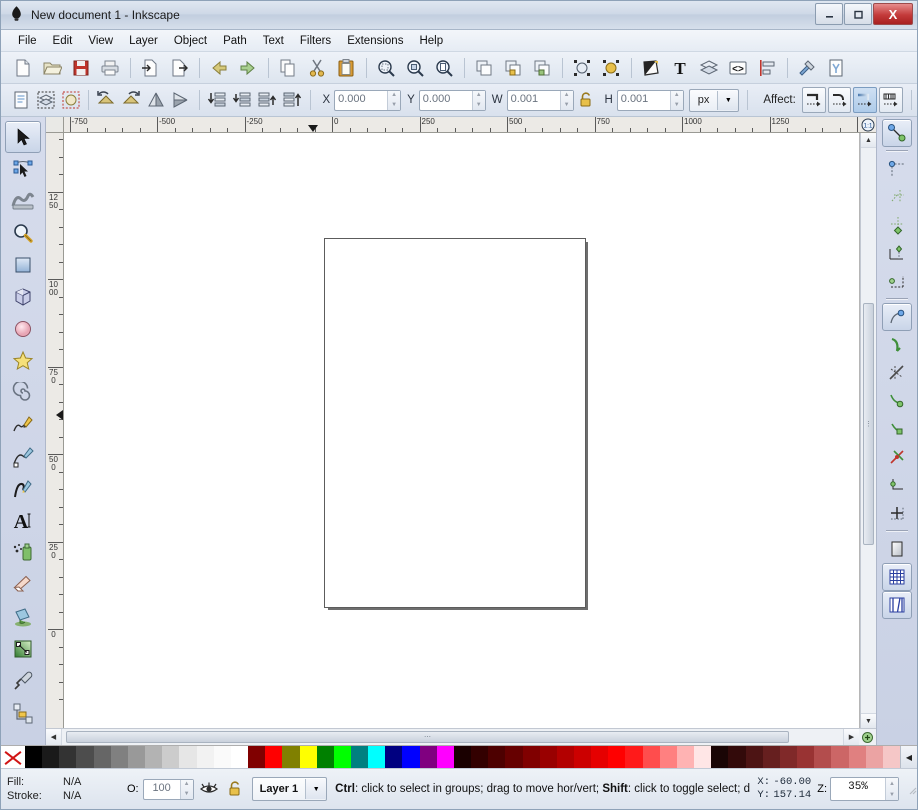 The height and width of the screenshot is (810, 918). What do you see at coordinates (542, 68) in the screenshot?
I see `ungroup-icon` at bounding box center [542, 68].